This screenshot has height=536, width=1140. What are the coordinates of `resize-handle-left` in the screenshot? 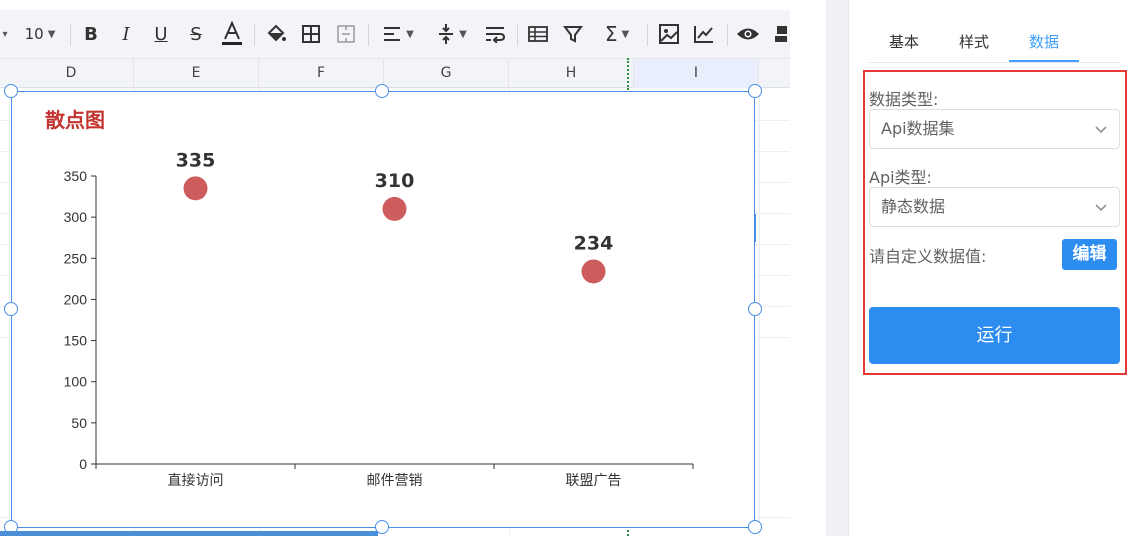 It's located at (11, 309).